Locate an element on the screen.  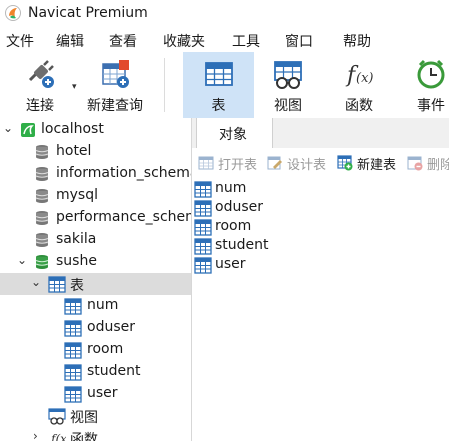
tree-connection-localhost: ⌄ localhost is located at coordinates (95, 130).